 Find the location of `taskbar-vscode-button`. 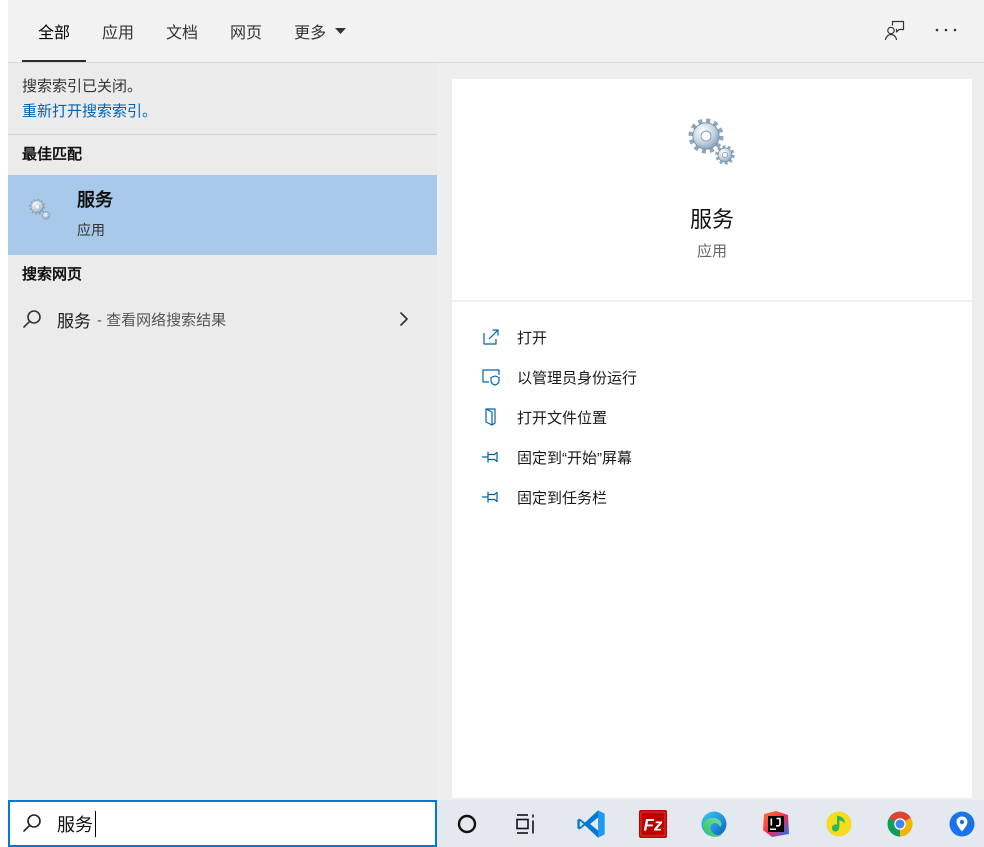

taskbar-vscode-button is located at coordinates (591, 823).